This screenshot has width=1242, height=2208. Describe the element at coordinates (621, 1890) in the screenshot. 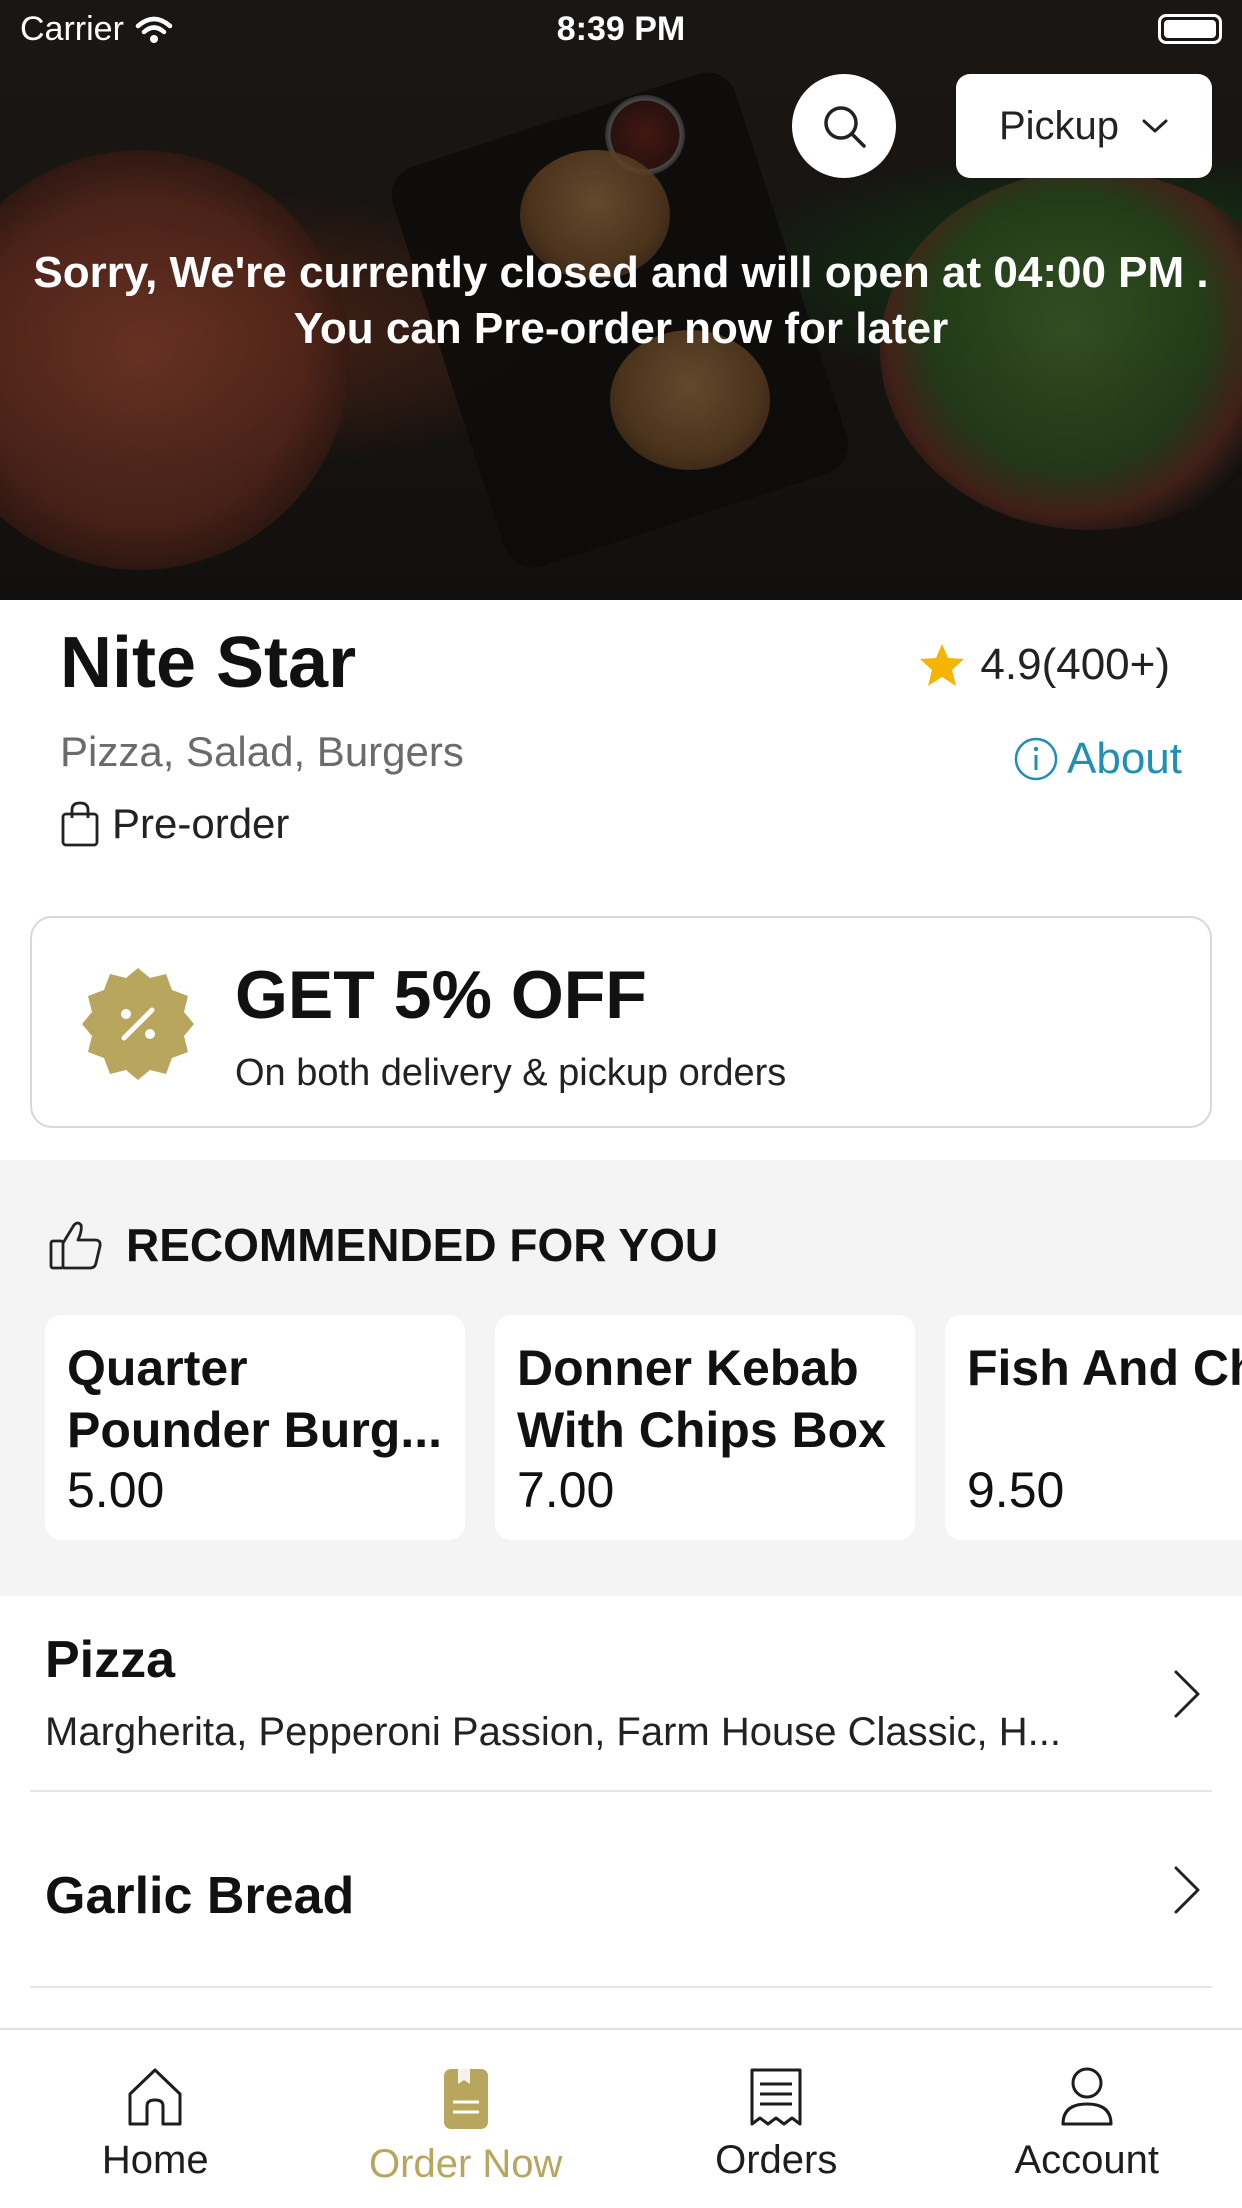

I see `category-row-garlic-bread: Garlic Bread` at that location.